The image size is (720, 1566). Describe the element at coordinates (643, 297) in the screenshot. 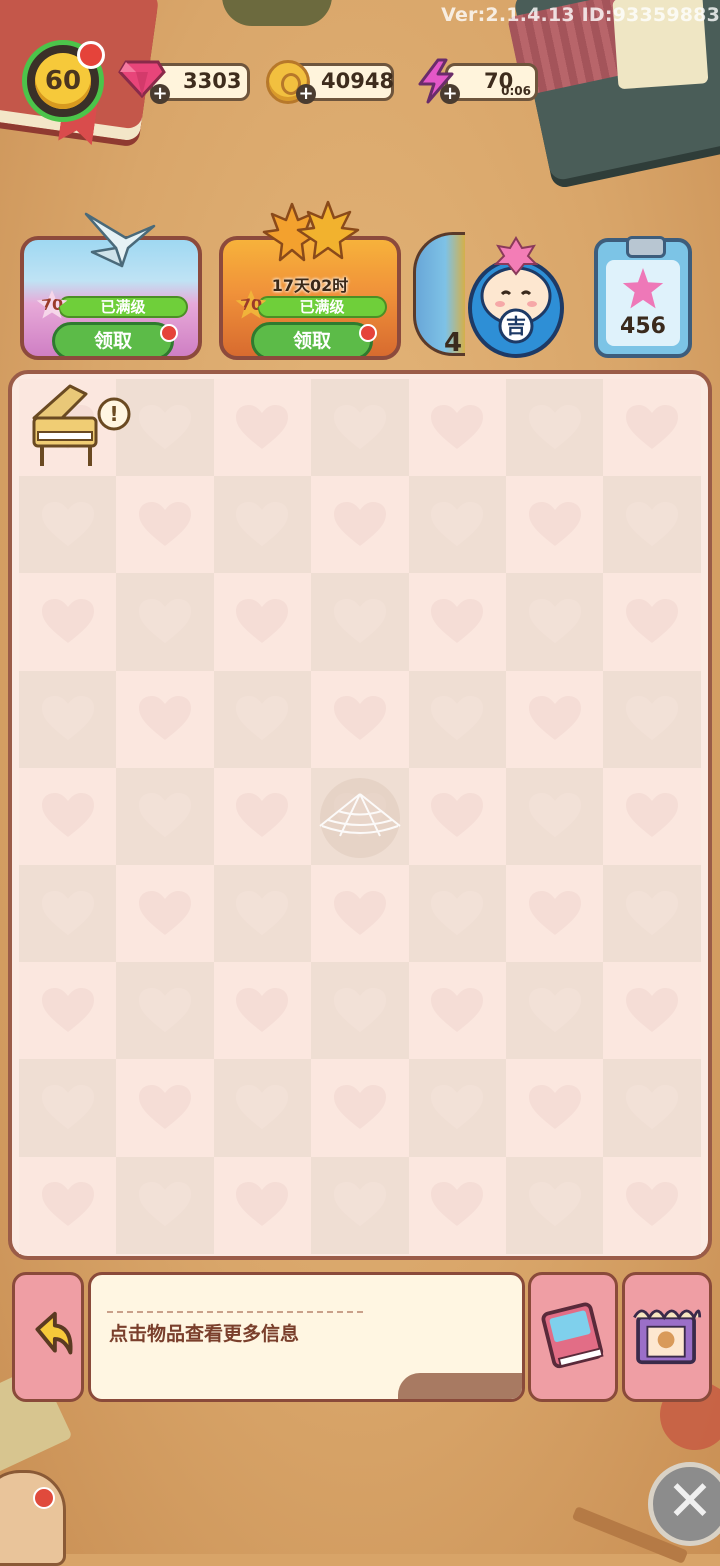

I see `clipboard-icon: 456` at that location.